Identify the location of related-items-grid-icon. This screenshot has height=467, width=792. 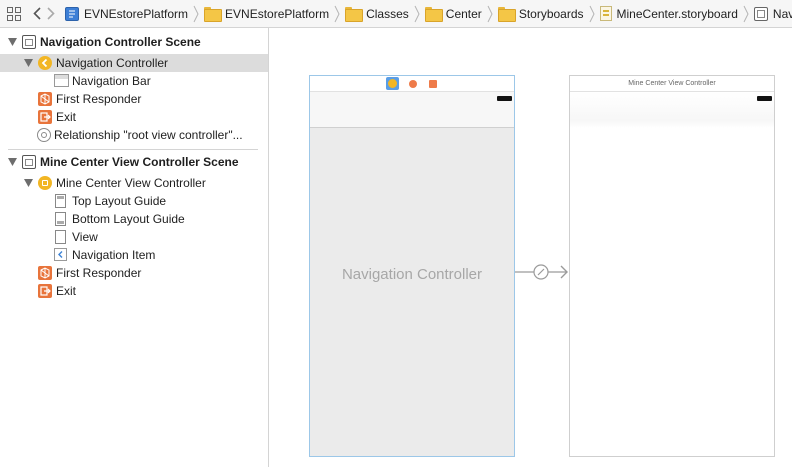
(14, 13).